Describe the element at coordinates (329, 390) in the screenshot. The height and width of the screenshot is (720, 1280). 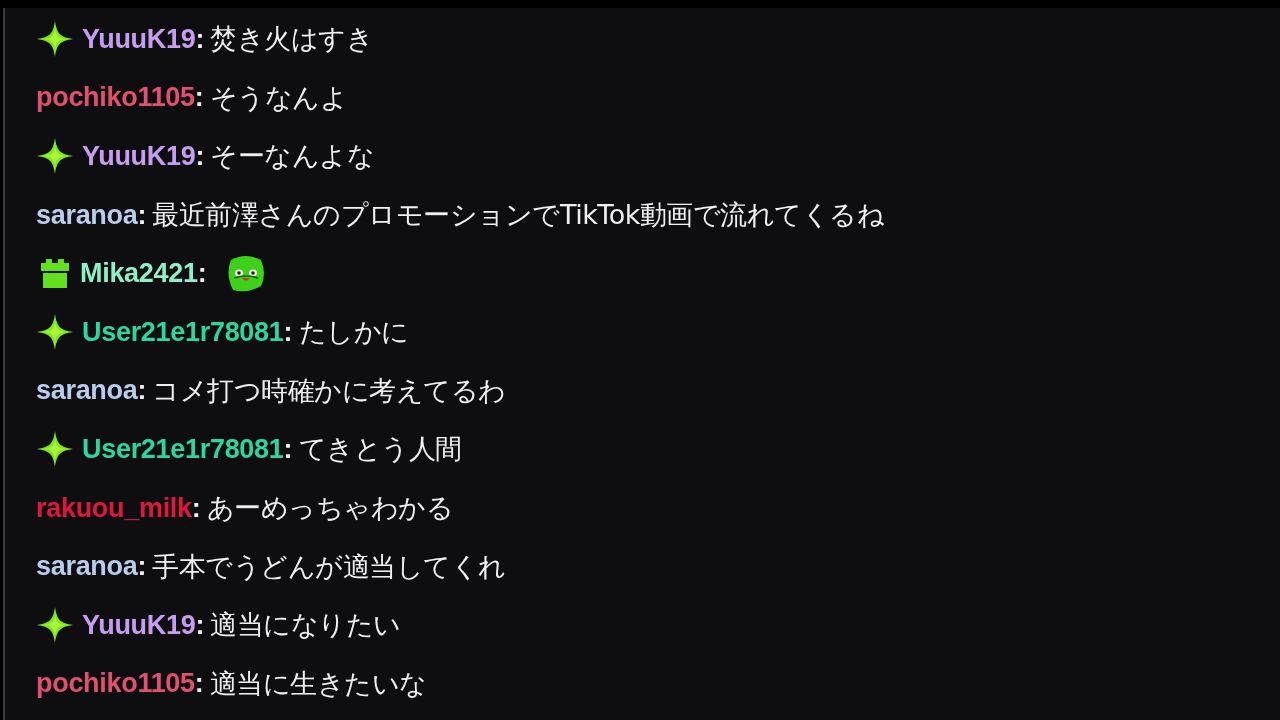
I see `chat-message: コメ打つ時確かに考えてるわ` at that location.